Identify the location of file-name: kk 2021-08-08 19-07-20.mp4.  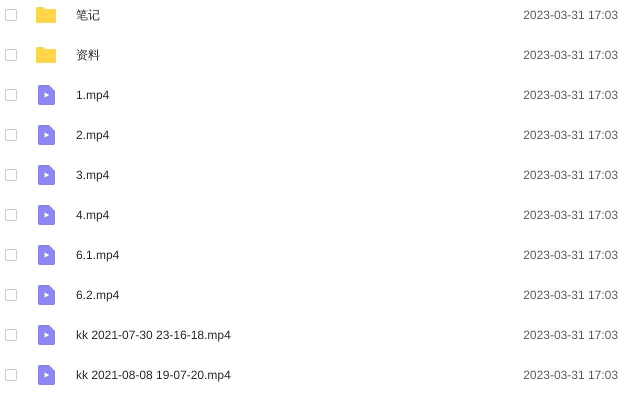
(153, 375).